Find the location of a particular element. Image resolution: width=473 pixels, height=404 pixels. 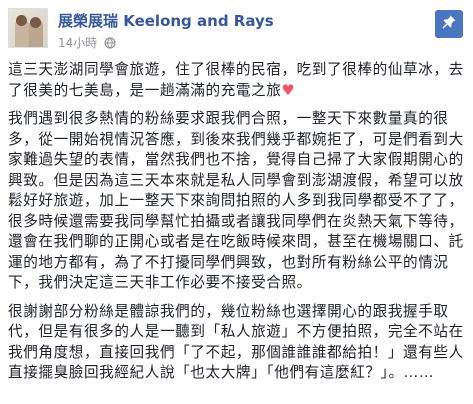

post-meta: 14小時 is located at coordinates (87, 43).